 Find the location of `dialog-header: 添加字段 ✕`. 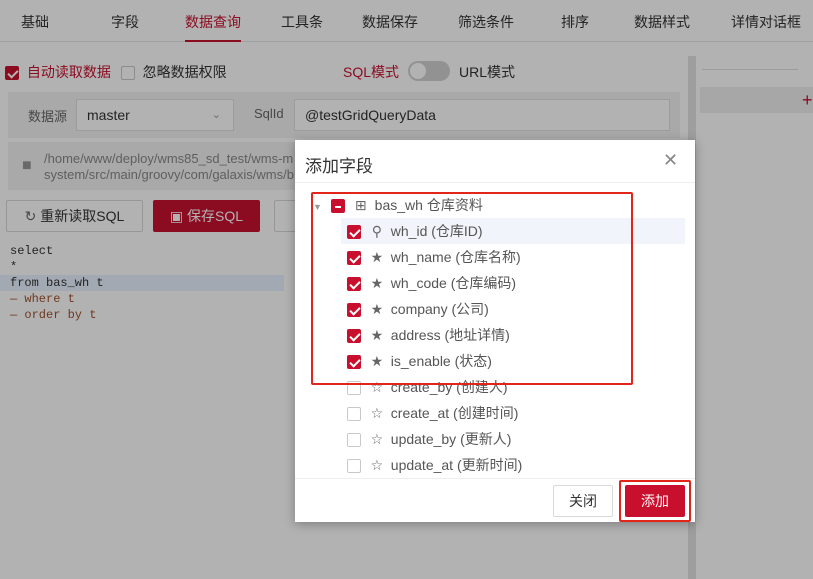

dialog-header: 添加字段 ✕ is located at coordinates (495, 161).